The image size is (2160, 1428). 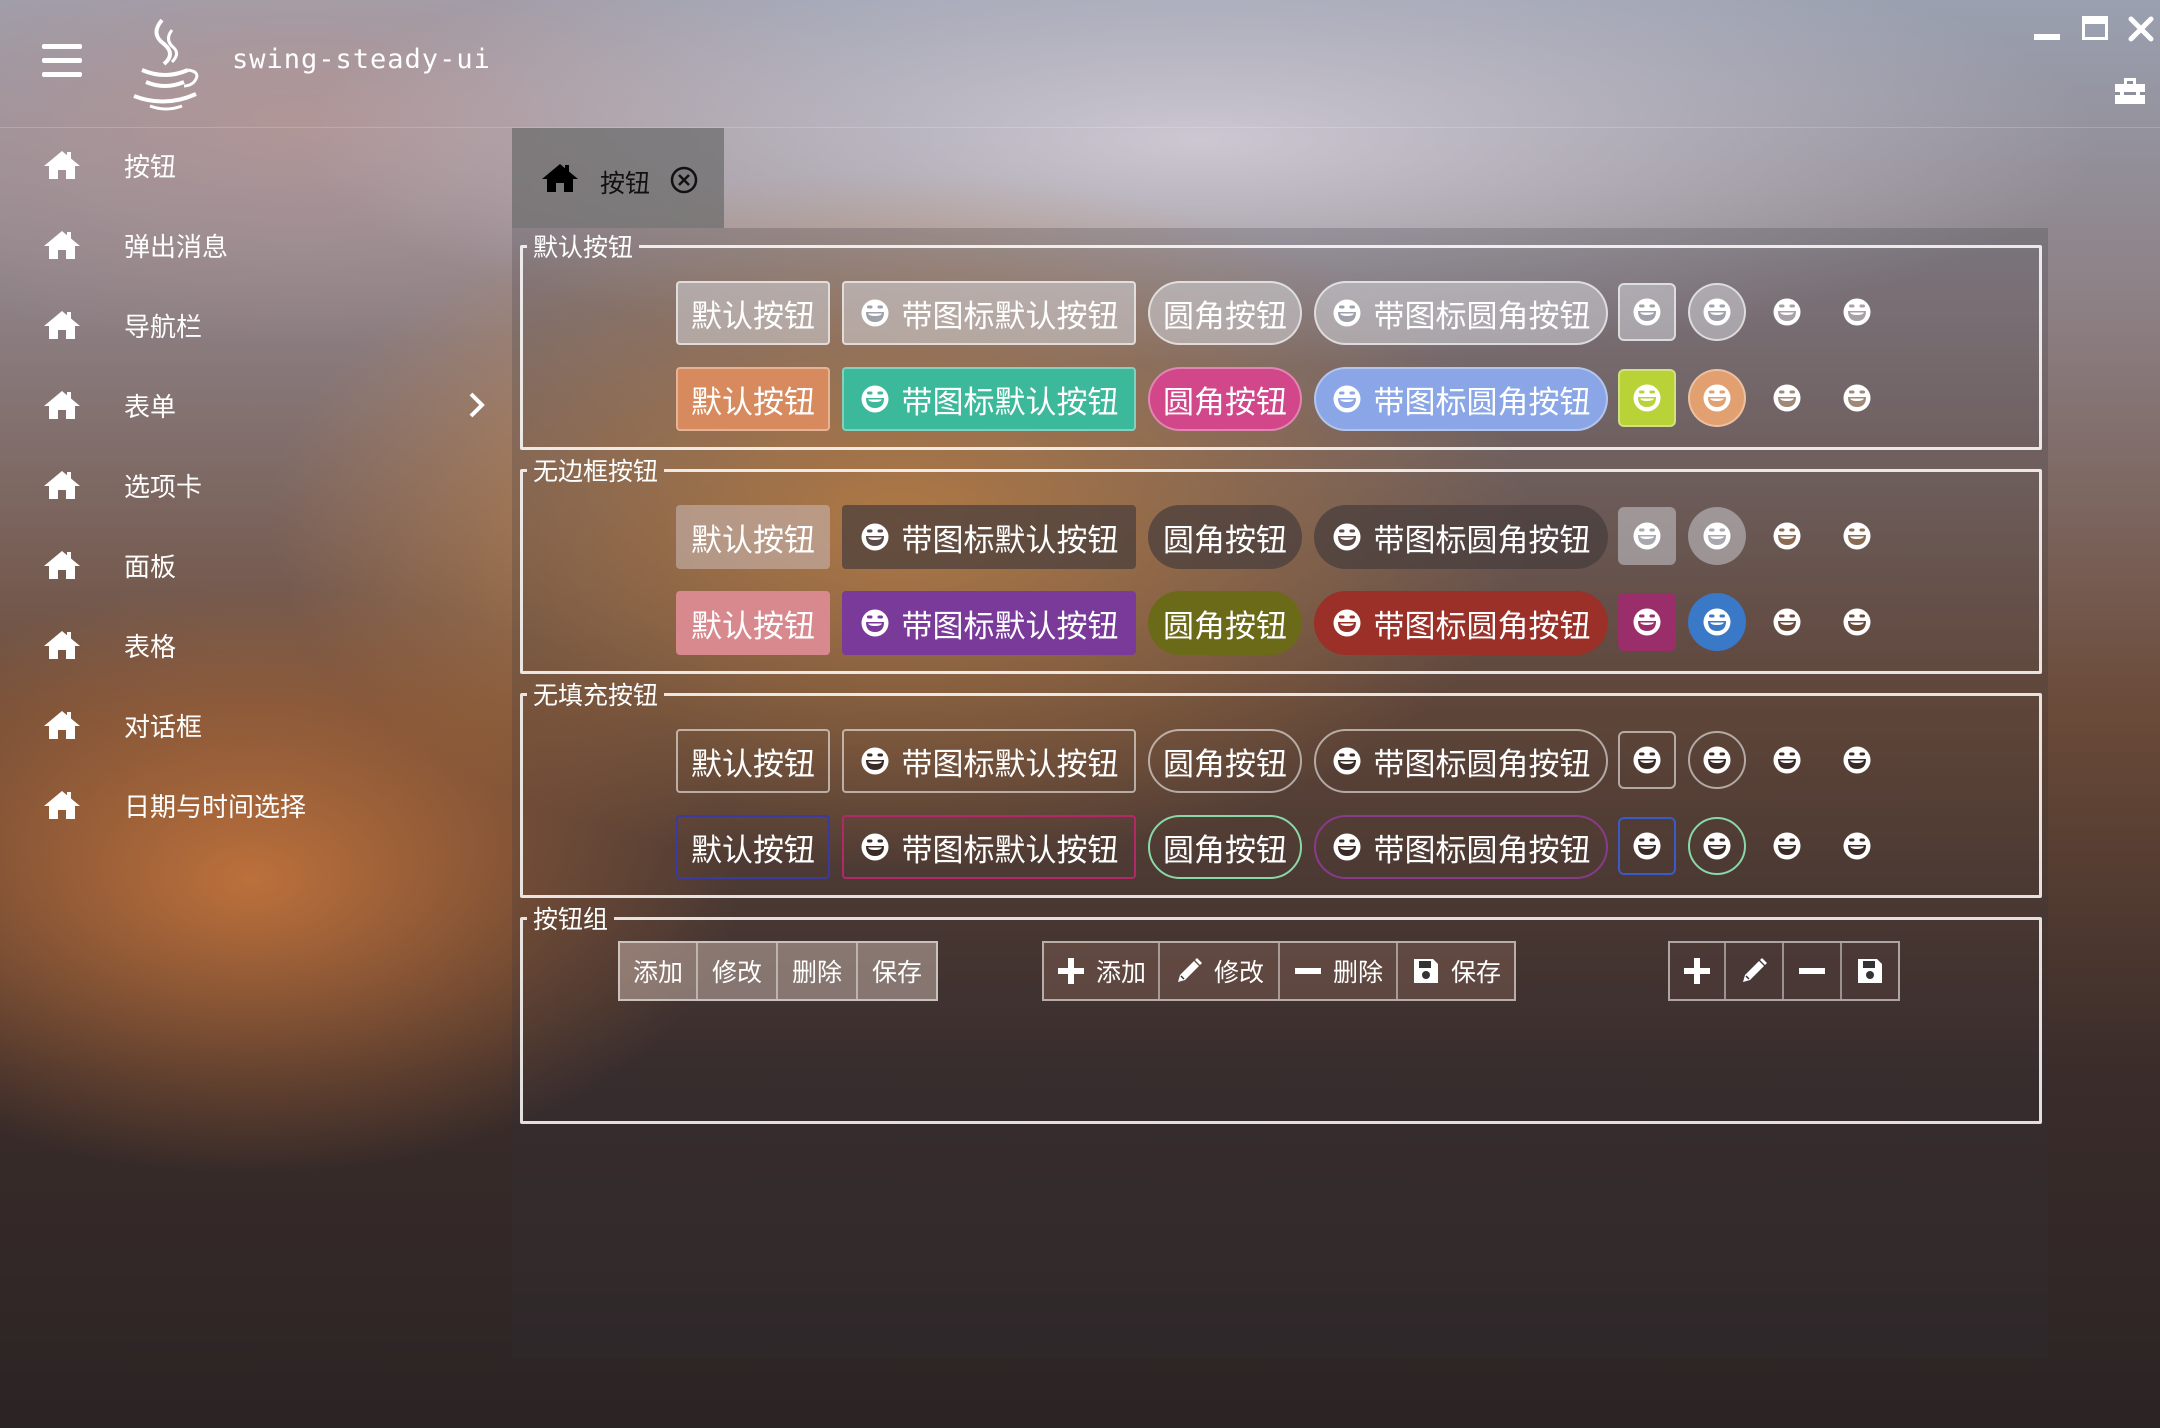 What do you see at coordinates (255, 165) in the screenshot?
I see `sidebar-item-button: 按钮` at bounding box center [255, 165].